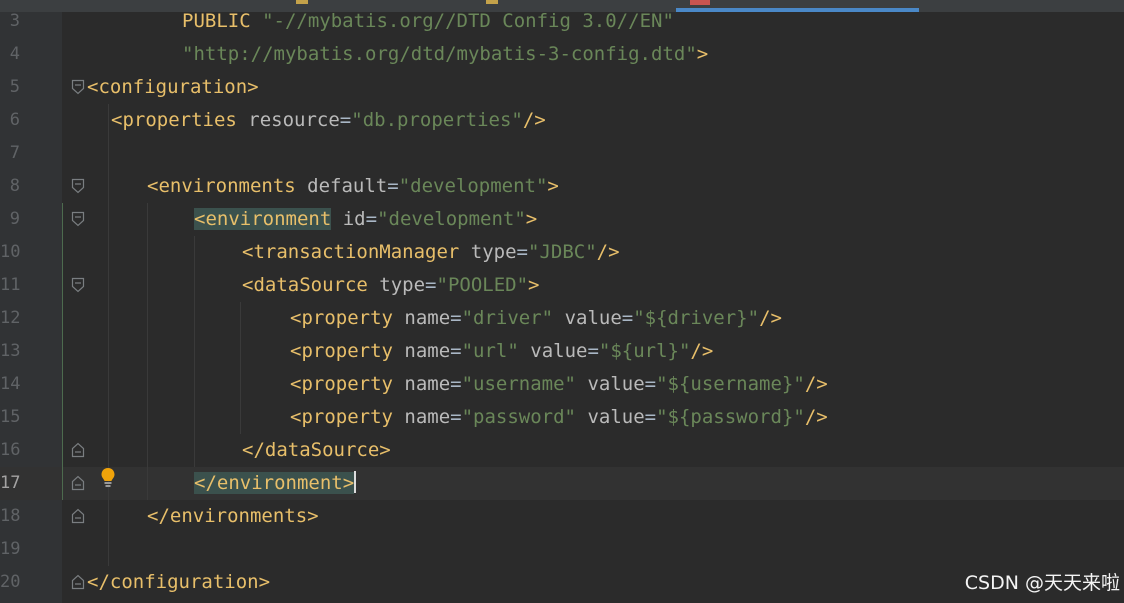 Image resolution: width=1124 pixels, height=603 pixels. Describe the element at coordinates (562, 87) in the screenshot. I see `code-line: 5 <configuration>` at that location.